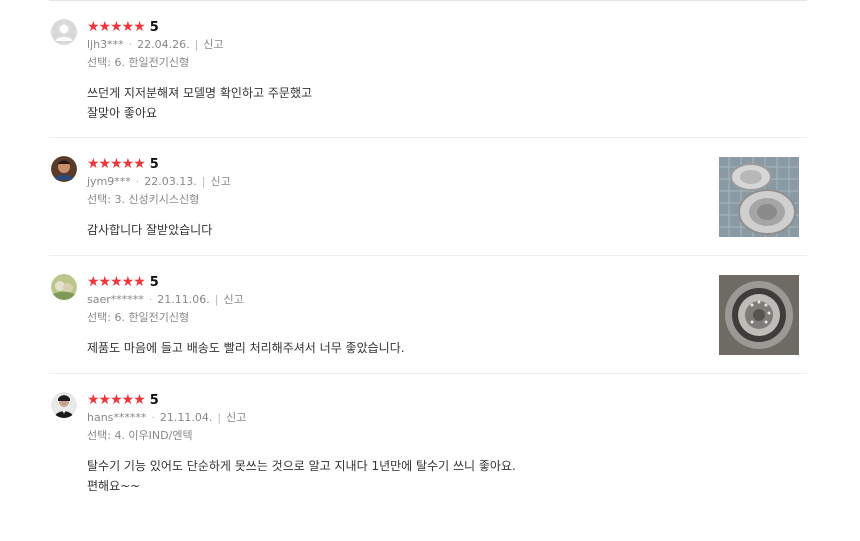  Describe the element at coordinates (117, 417) in the screenshot. I see `reviewer-id: hans******` at that location.